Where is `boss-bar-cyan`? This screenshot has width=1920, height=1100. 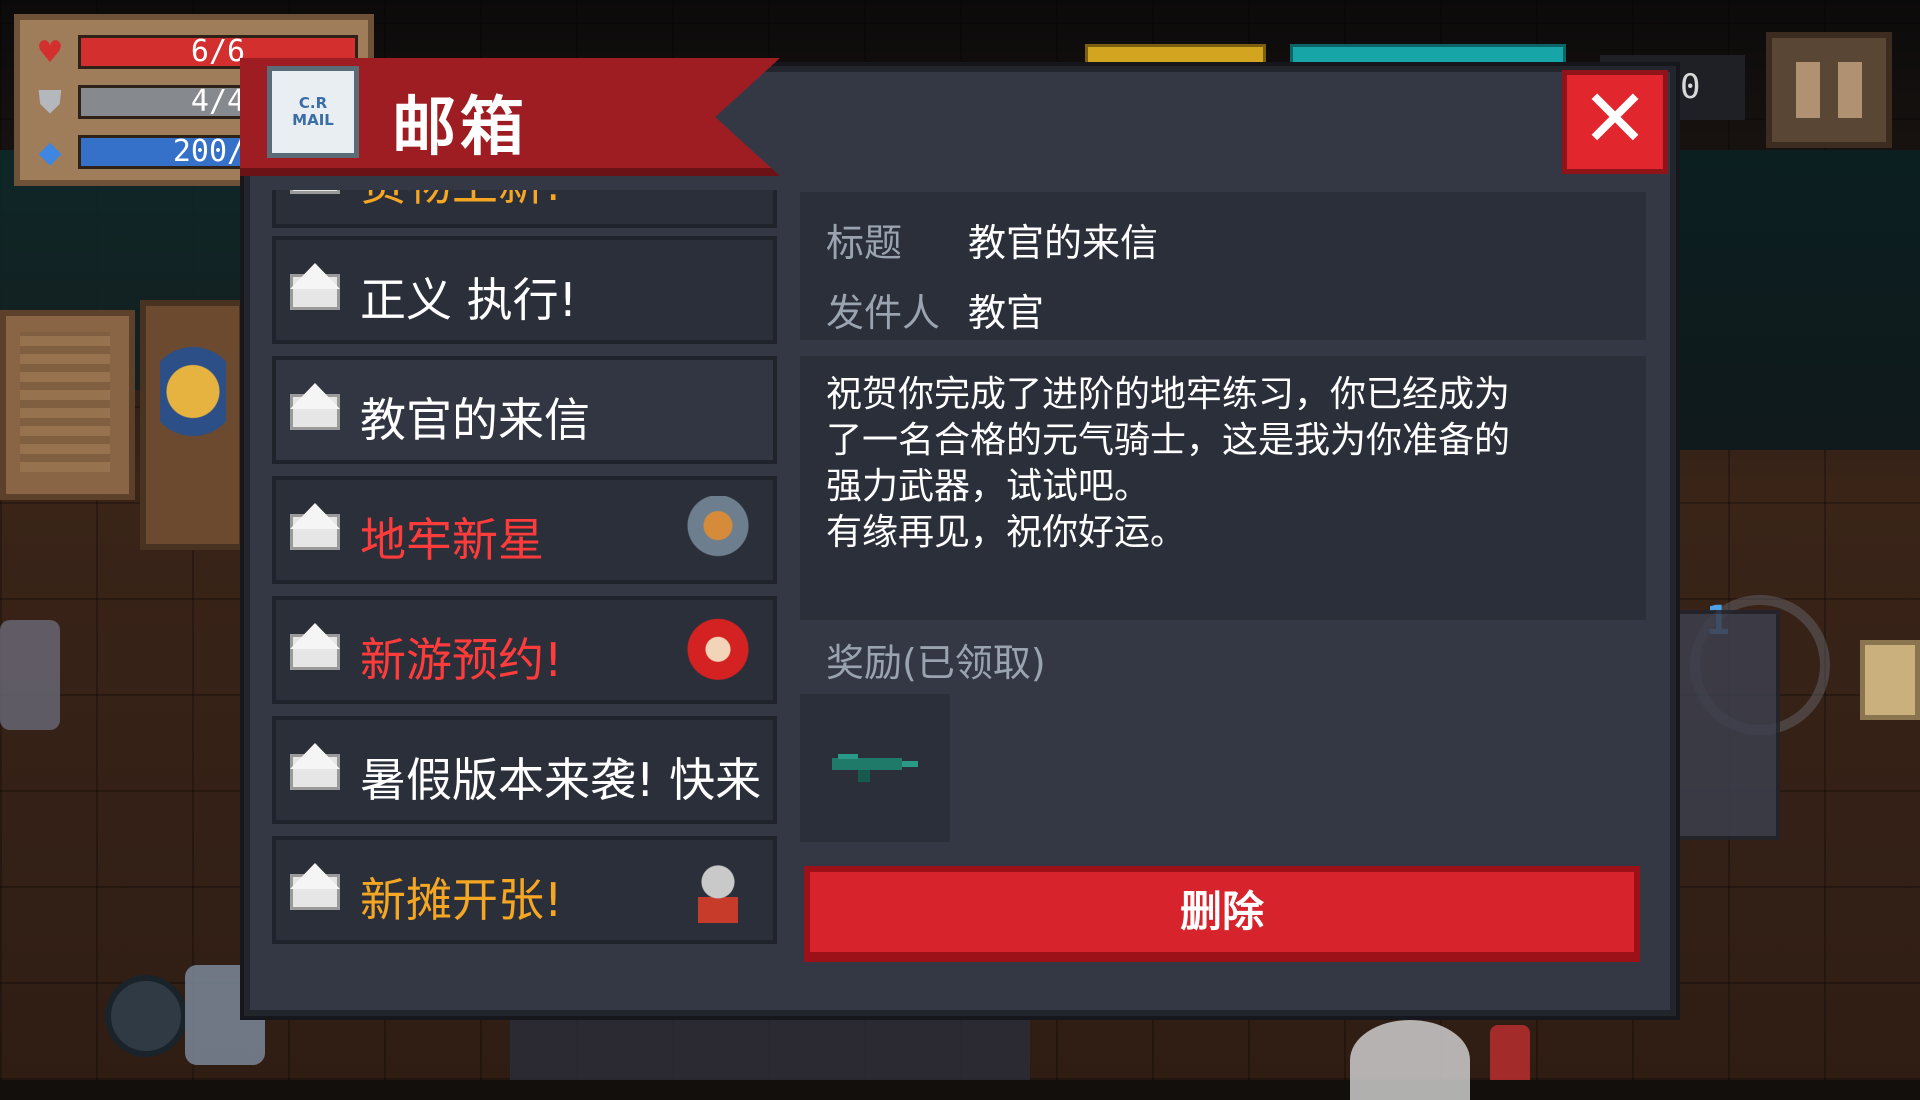
boss-bar-cyan is located at coordinates (1428, 56).